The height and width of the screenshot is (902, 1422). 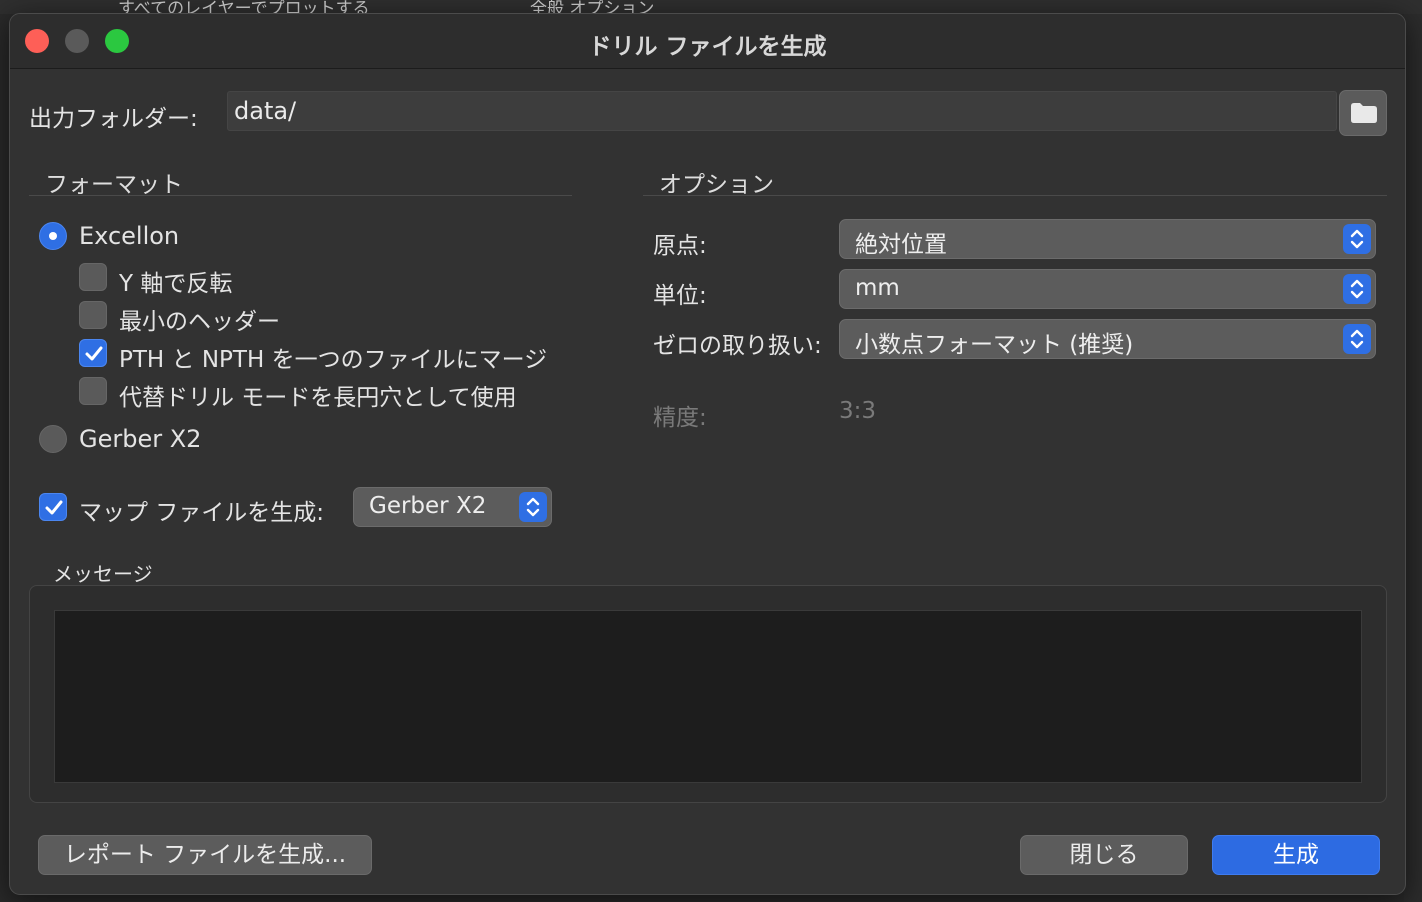 I want to click on merge-pth-npth-checkbox, so click(x=93, y=353).